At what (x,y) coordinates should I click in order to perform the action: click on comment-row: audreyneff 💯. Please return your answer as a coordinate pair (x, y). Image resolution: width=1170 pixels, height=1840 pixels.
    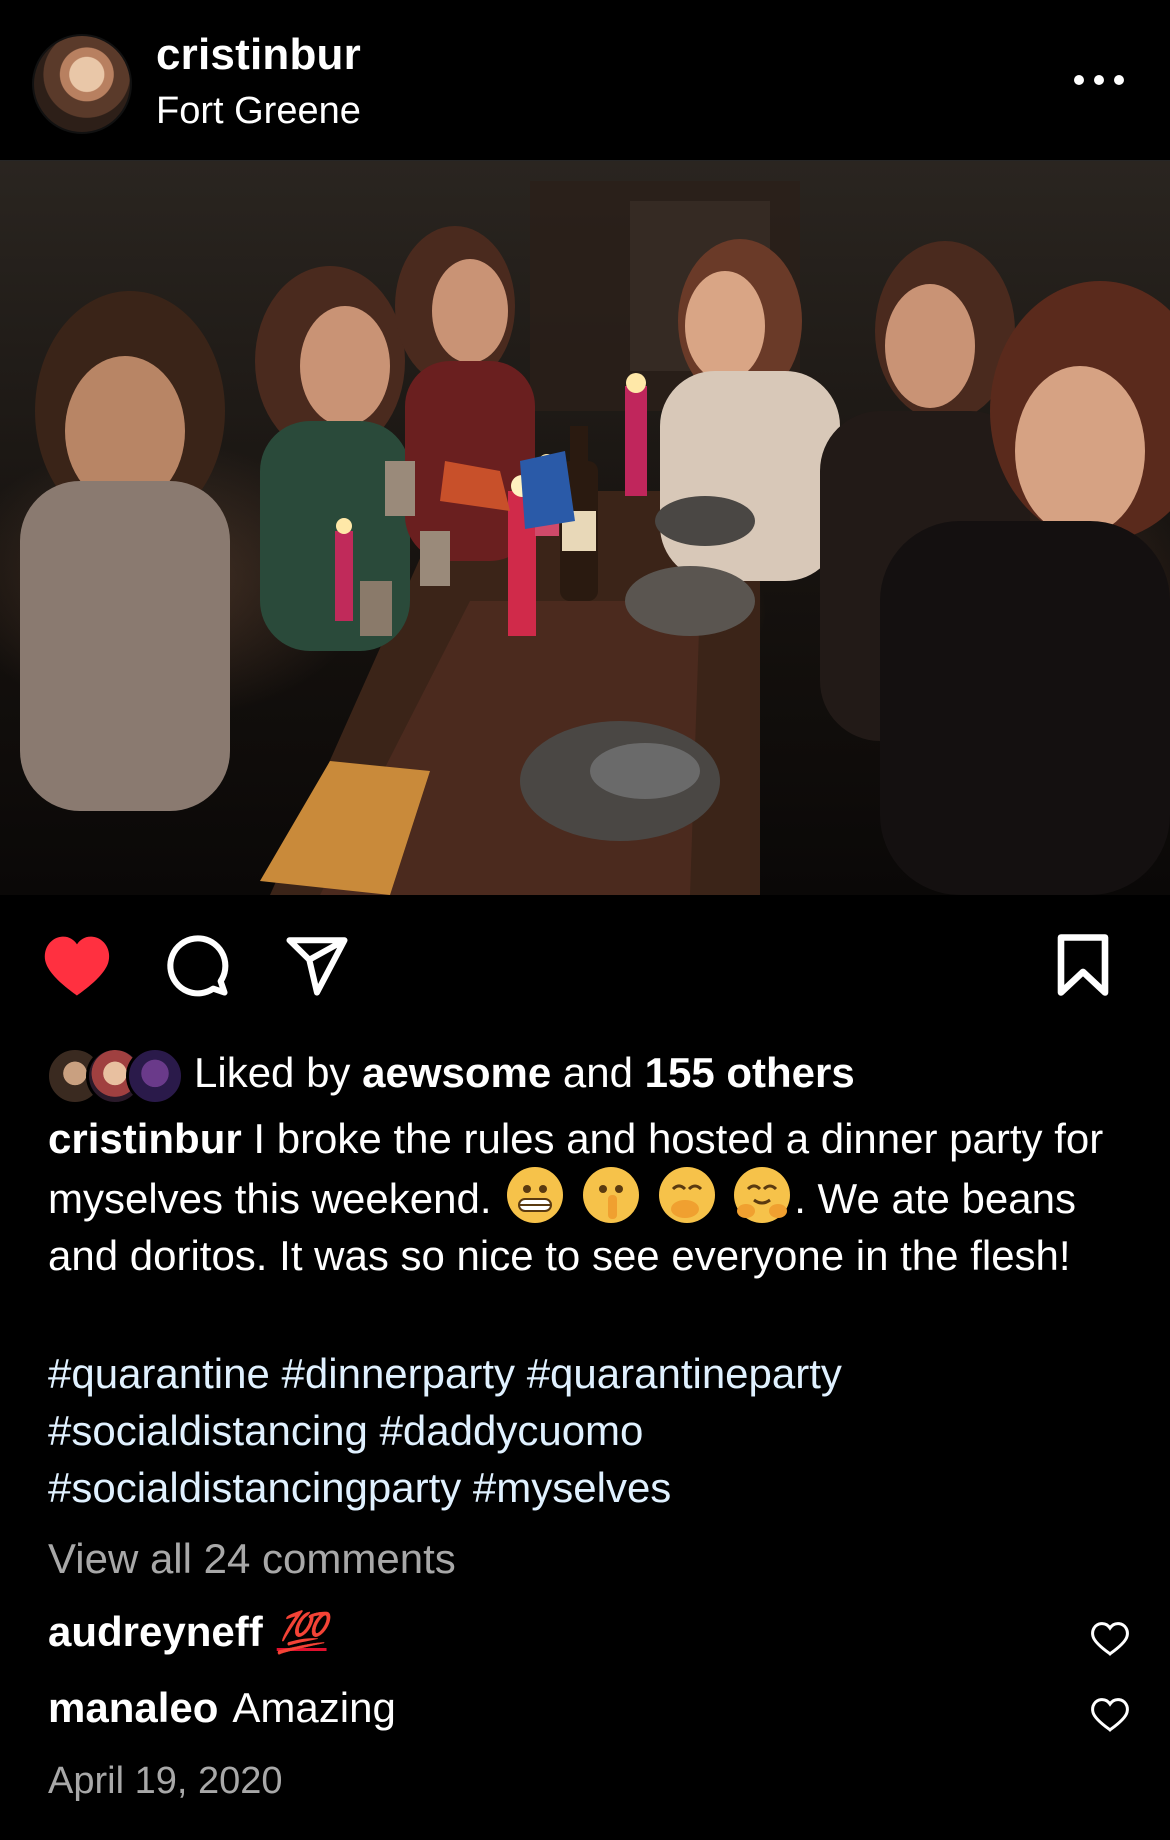
    Looking at the image, I should click on (187, 1632).